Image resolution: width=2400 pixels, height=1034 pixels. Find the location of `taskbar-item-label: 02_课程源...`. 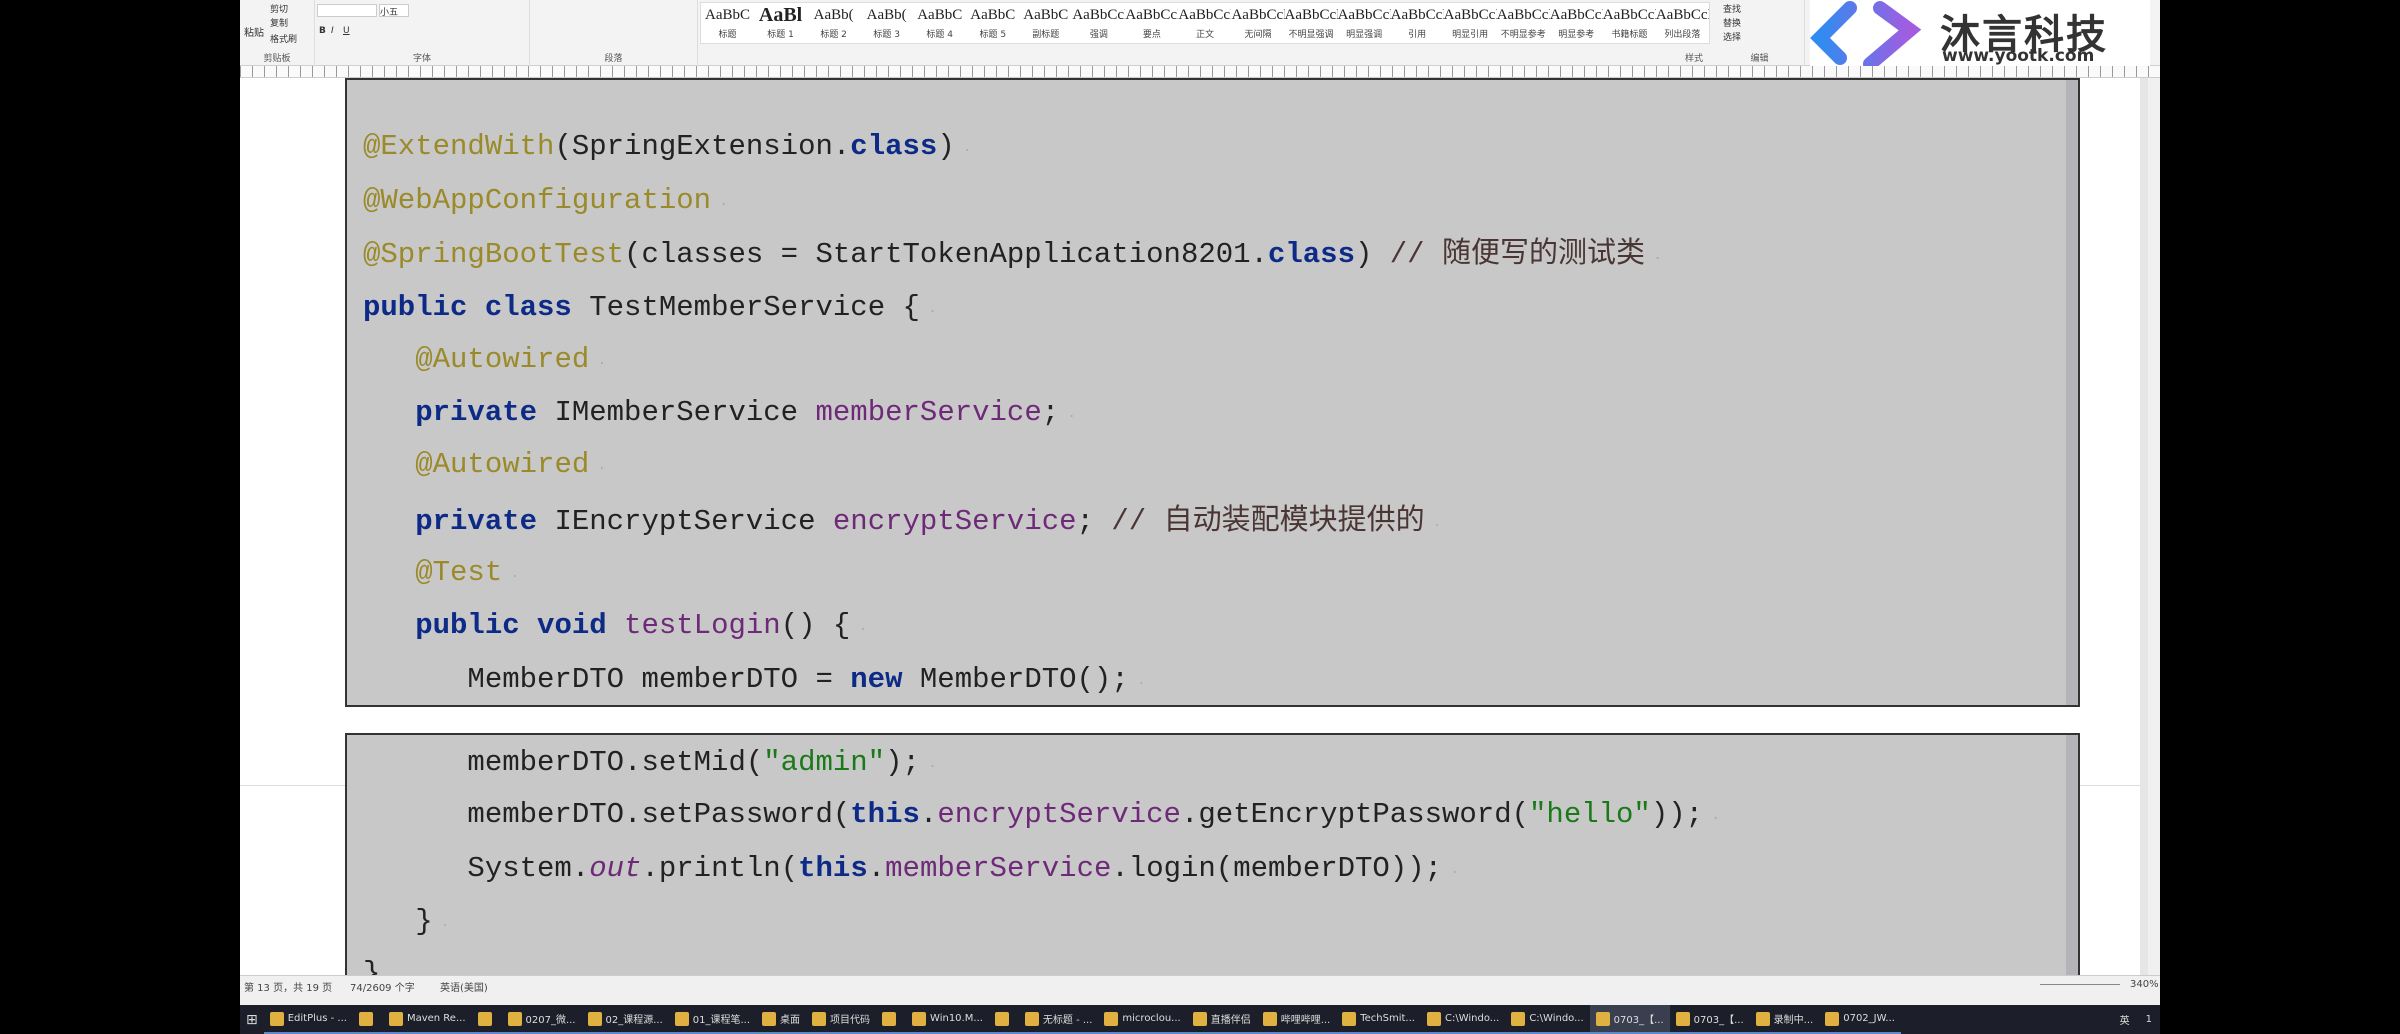

taskbar-item-label: 02_课程源... is located at coordinates (634, 1020).